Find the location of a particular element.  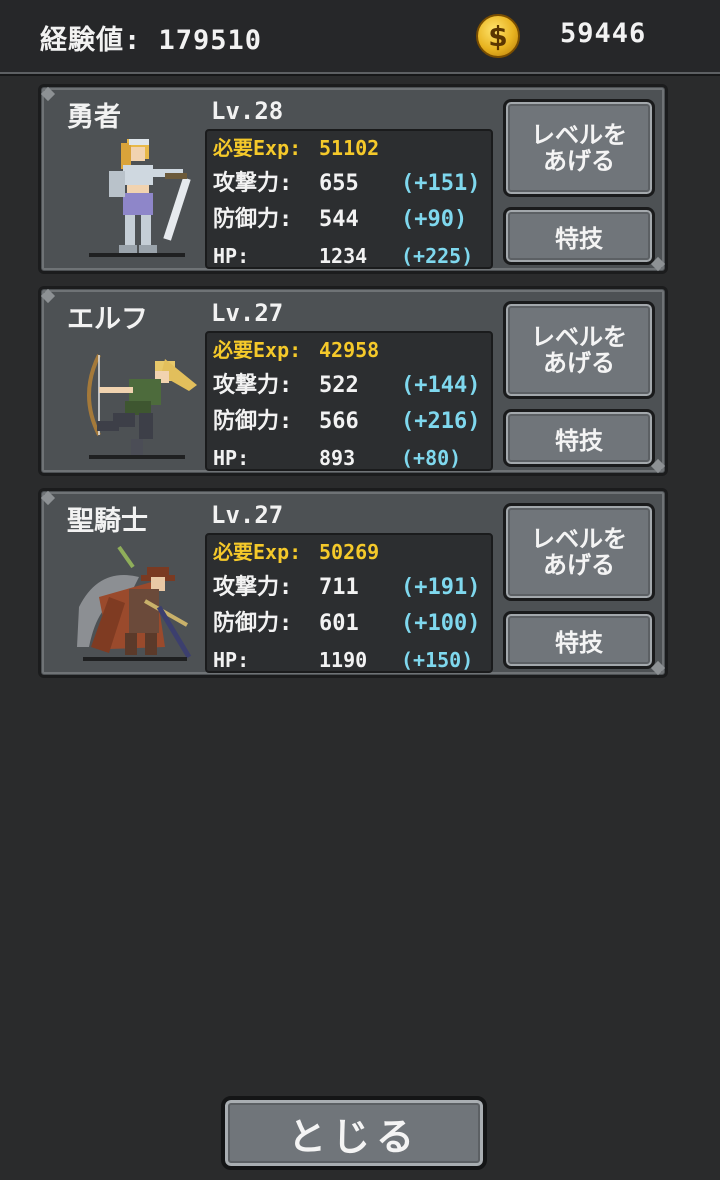

character-level: Lv.28 is located at coordinates (247, 111).